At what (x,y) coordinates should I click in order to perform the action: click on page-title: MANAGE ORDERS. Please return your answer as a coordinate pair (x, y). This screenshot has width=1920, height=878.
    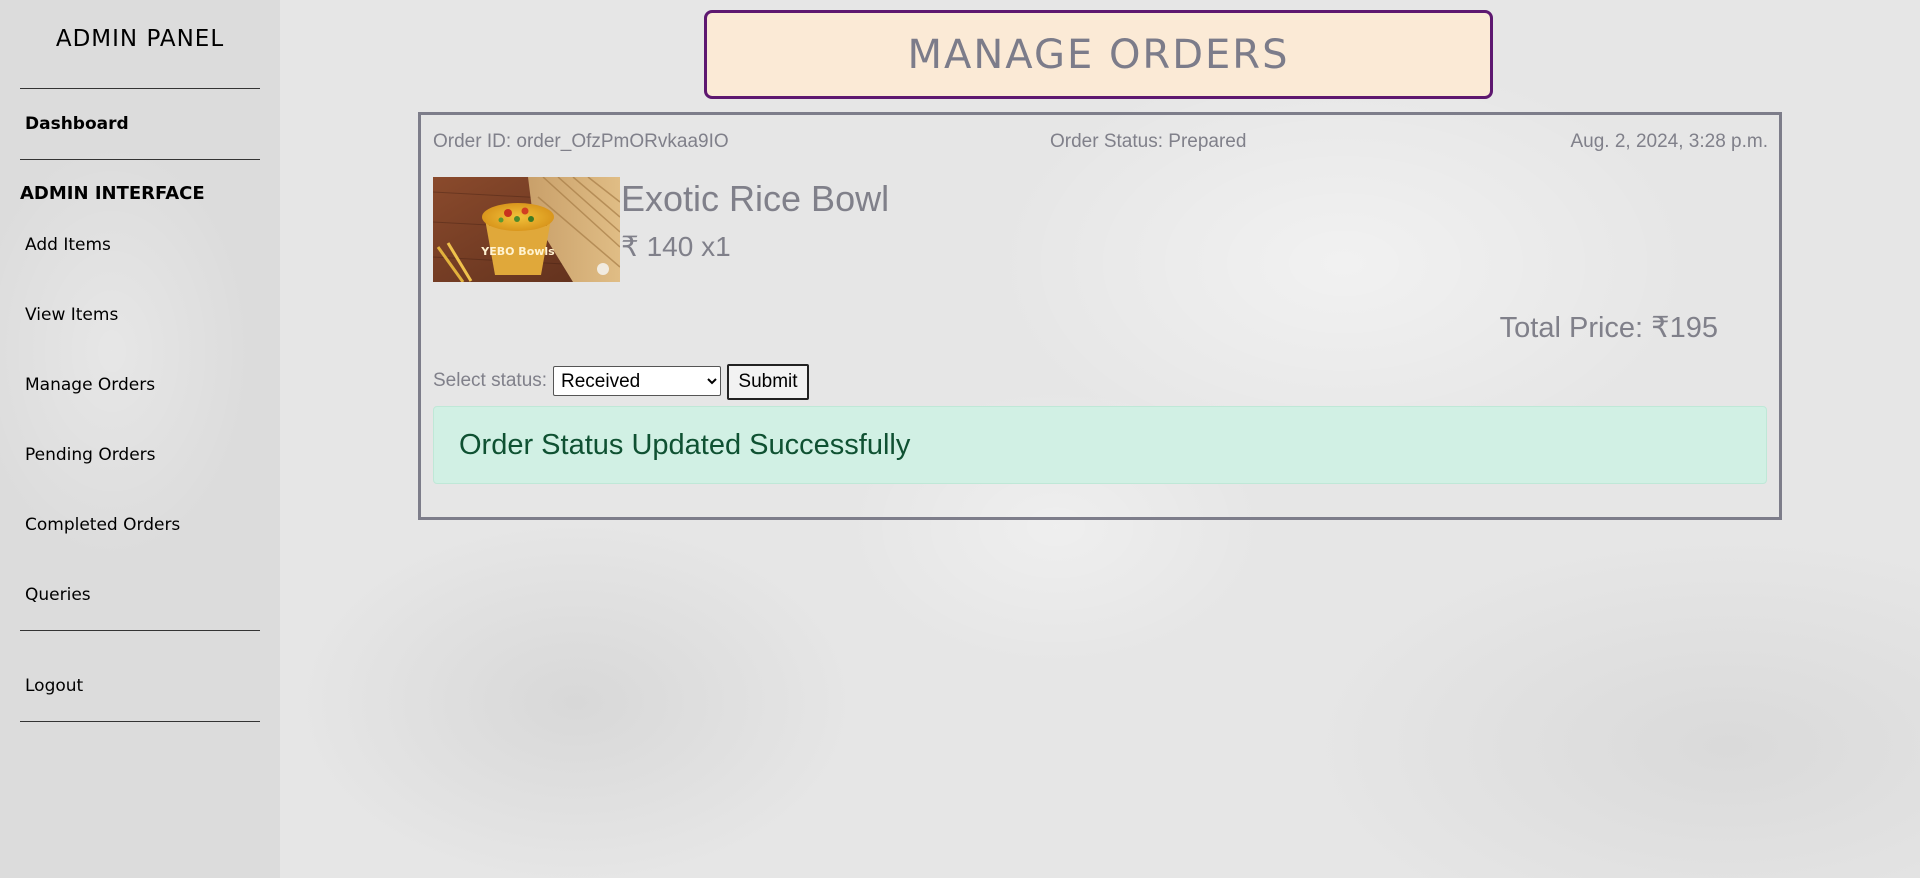
    Looking at the image, I should click on (1098, 54).